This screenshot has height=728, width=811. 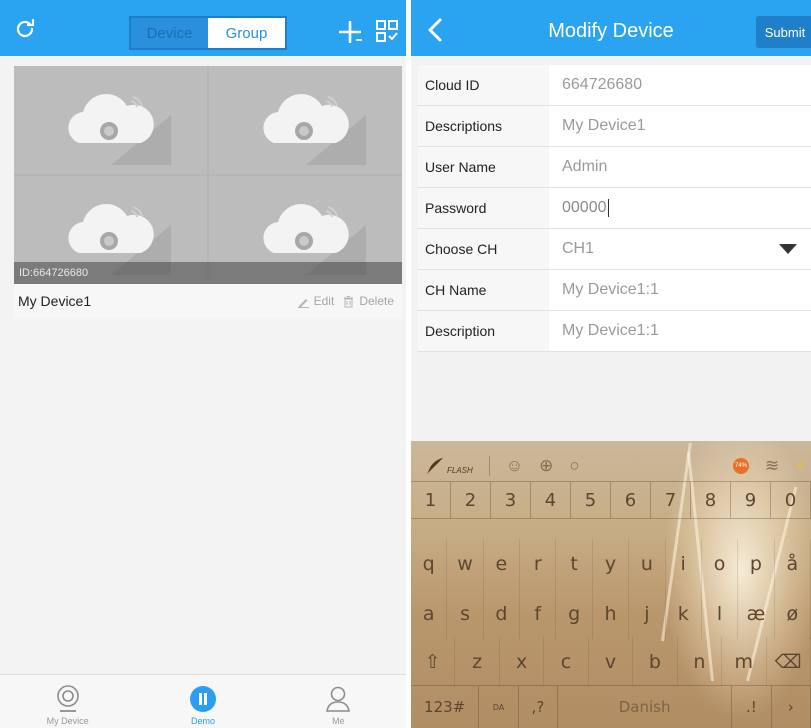 What do you see at coordinates (611, 614) in the screenshot?
I see `key-h: h` at bounding box center [611, 614].